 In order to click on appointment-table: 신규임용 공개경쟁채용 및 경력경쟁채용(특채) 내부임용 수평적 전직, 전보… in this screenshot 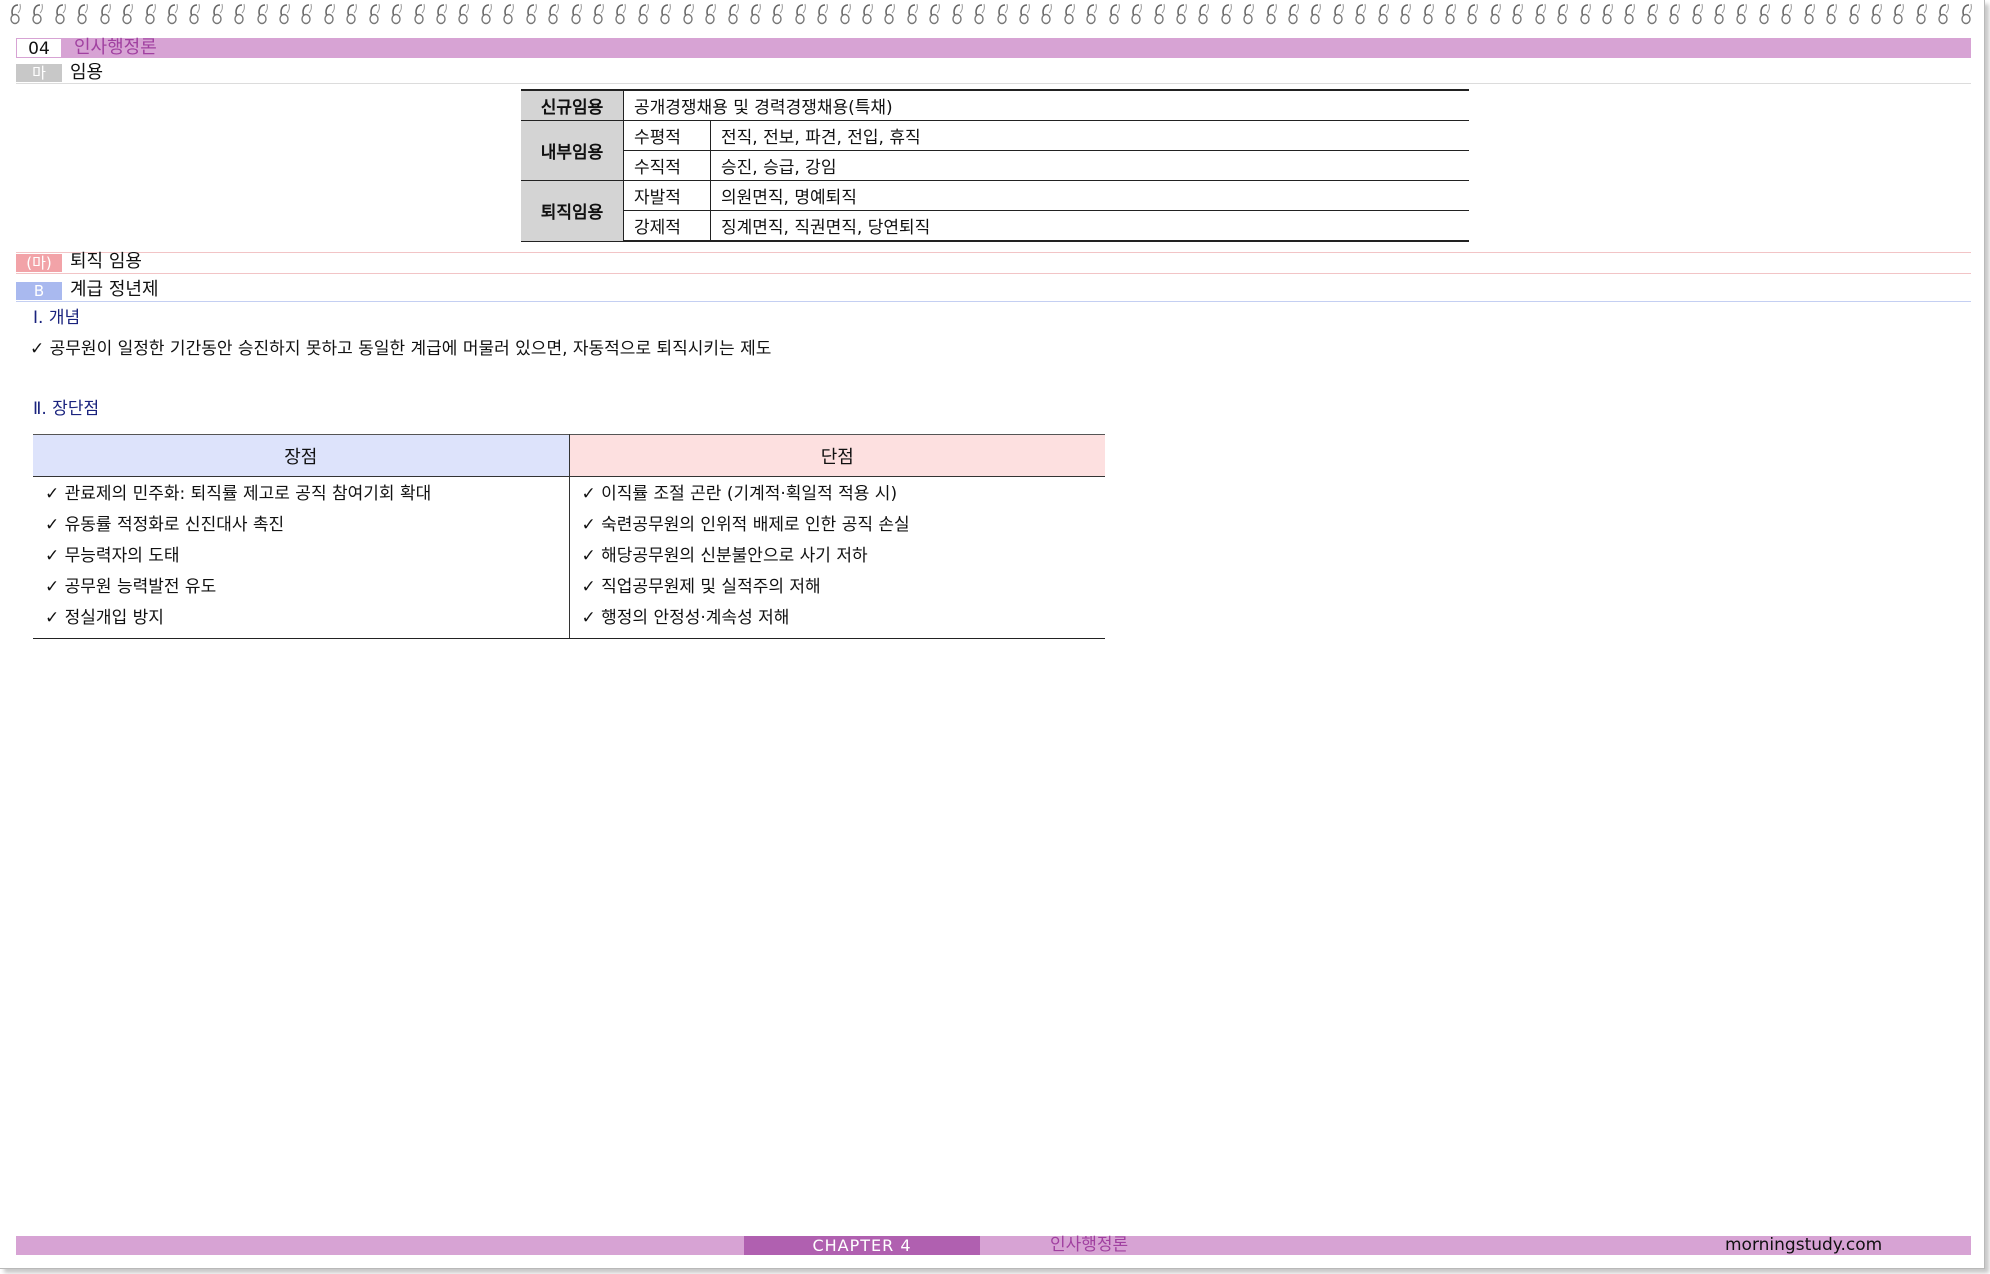, I will do `click(995, 165)`.